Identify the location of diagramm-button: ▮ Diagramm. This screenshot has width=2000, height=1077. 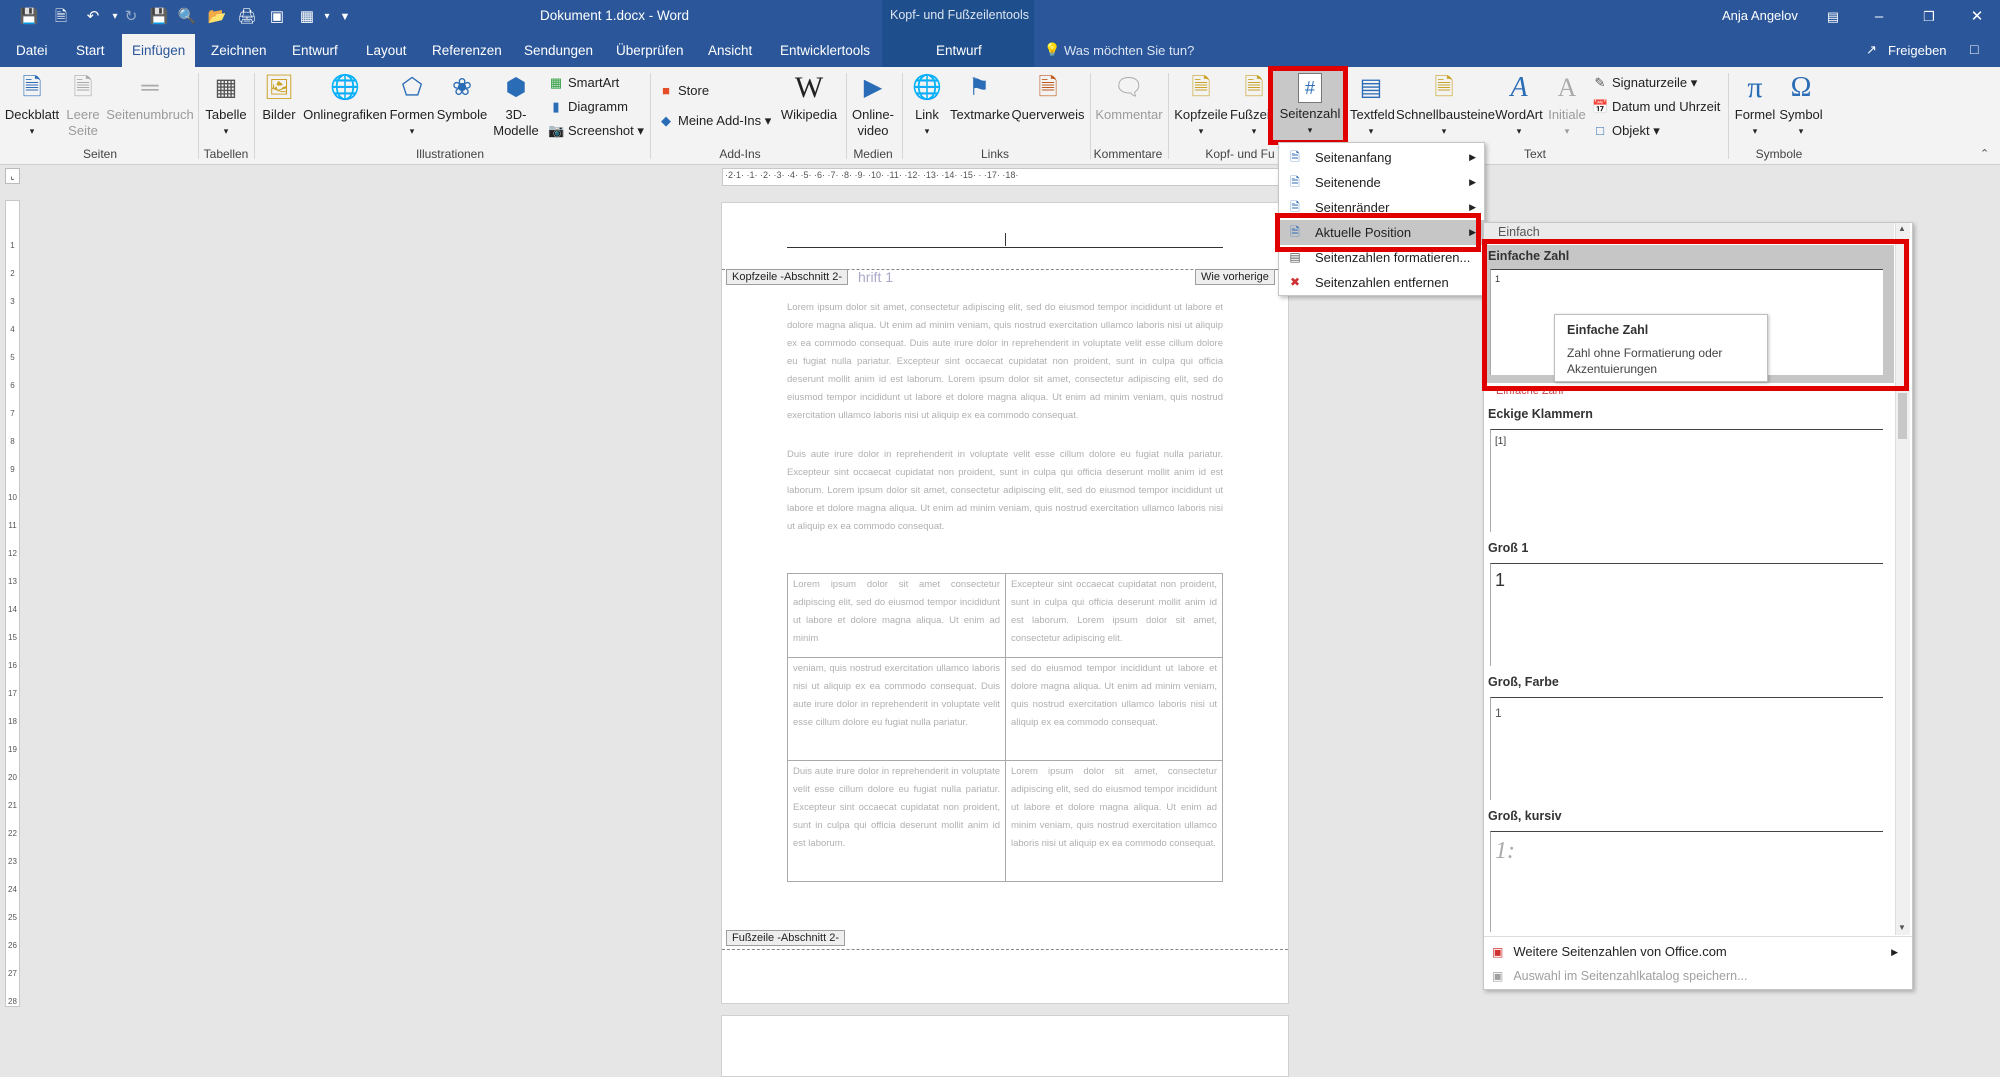
(588, 107).